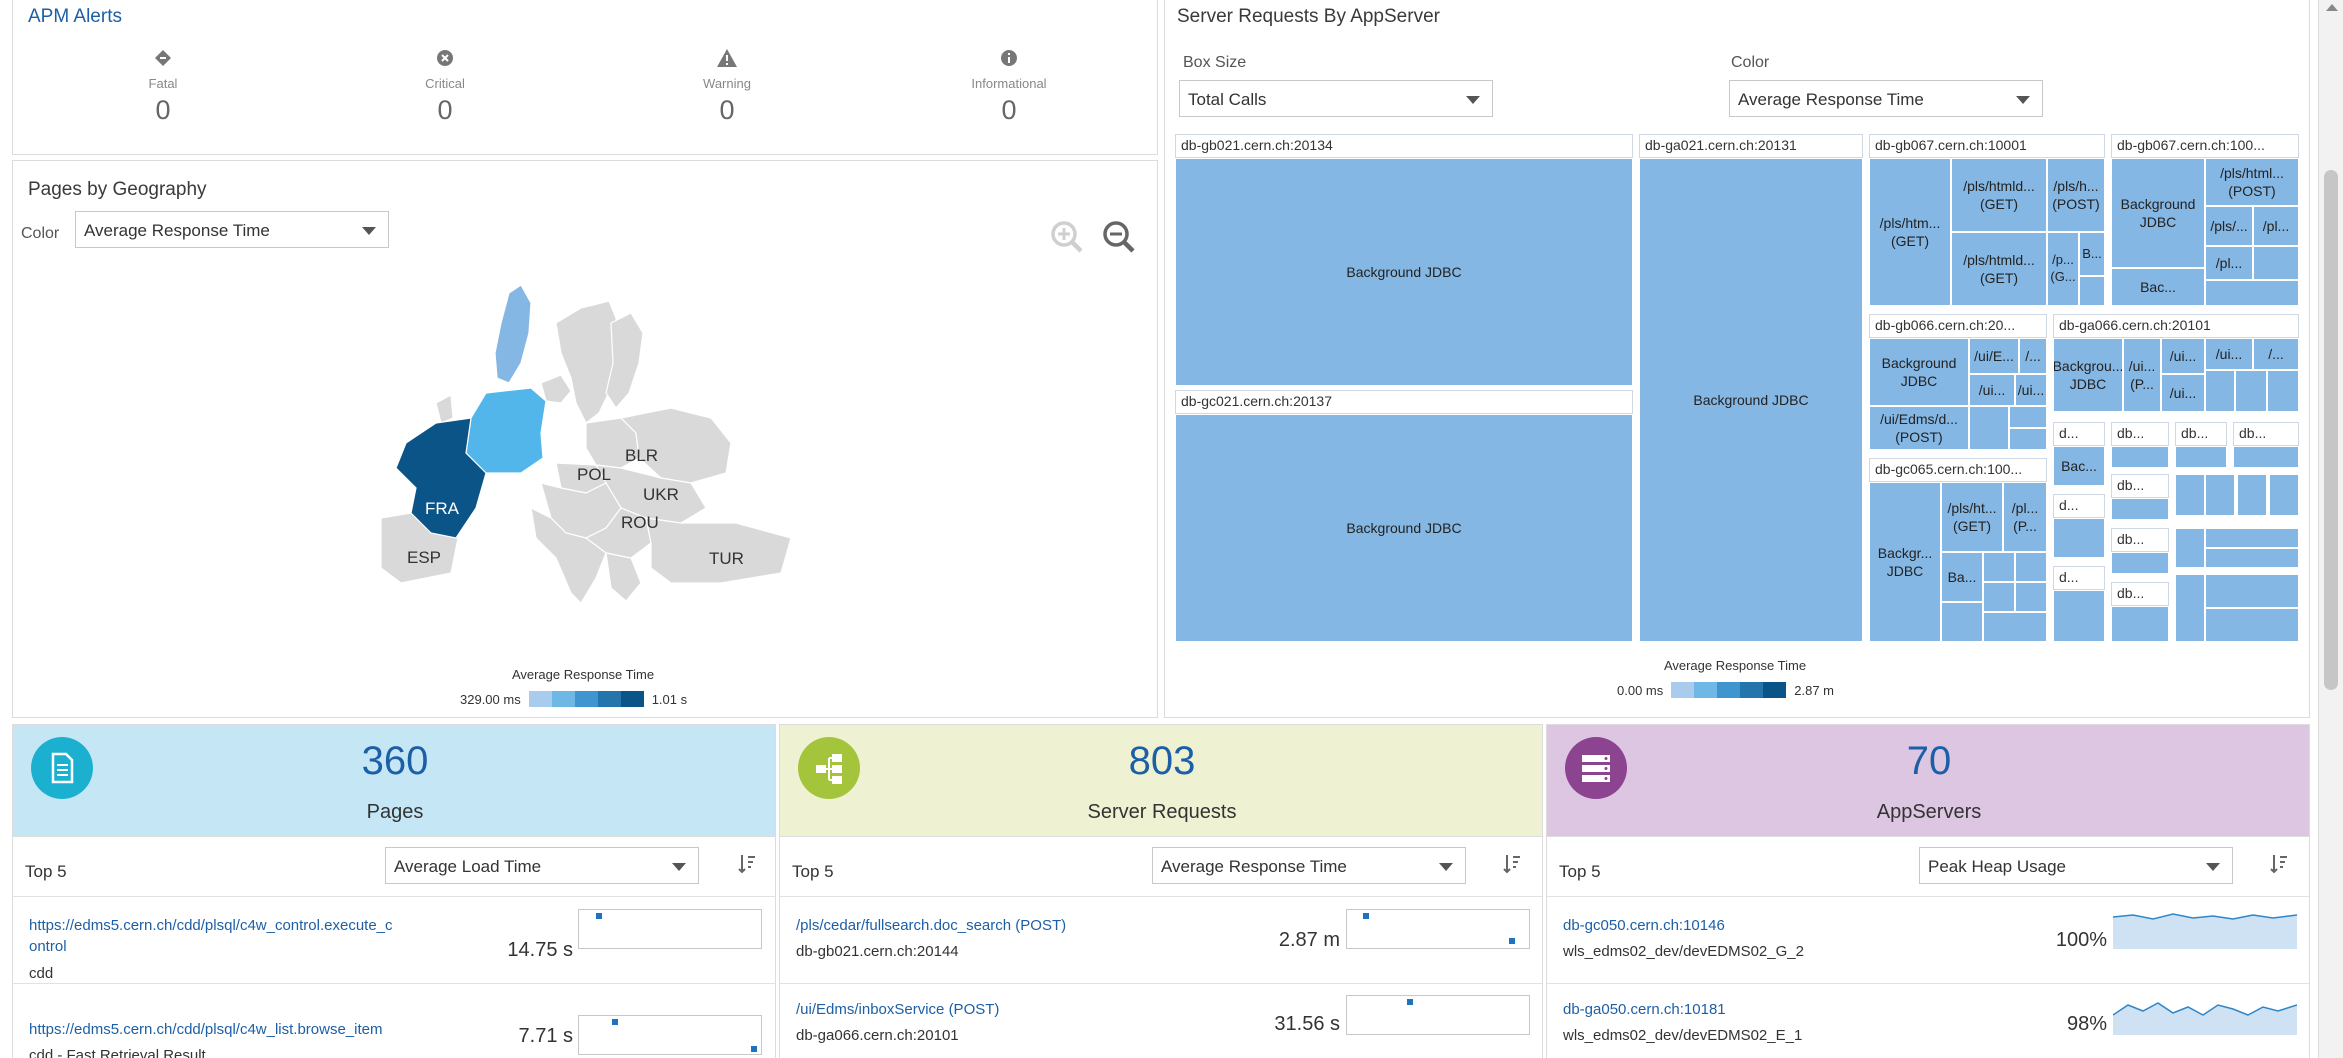  Describe the element at coordinates (1067, 239) in the screenshot. I see `zoom-in-icon` at that location.